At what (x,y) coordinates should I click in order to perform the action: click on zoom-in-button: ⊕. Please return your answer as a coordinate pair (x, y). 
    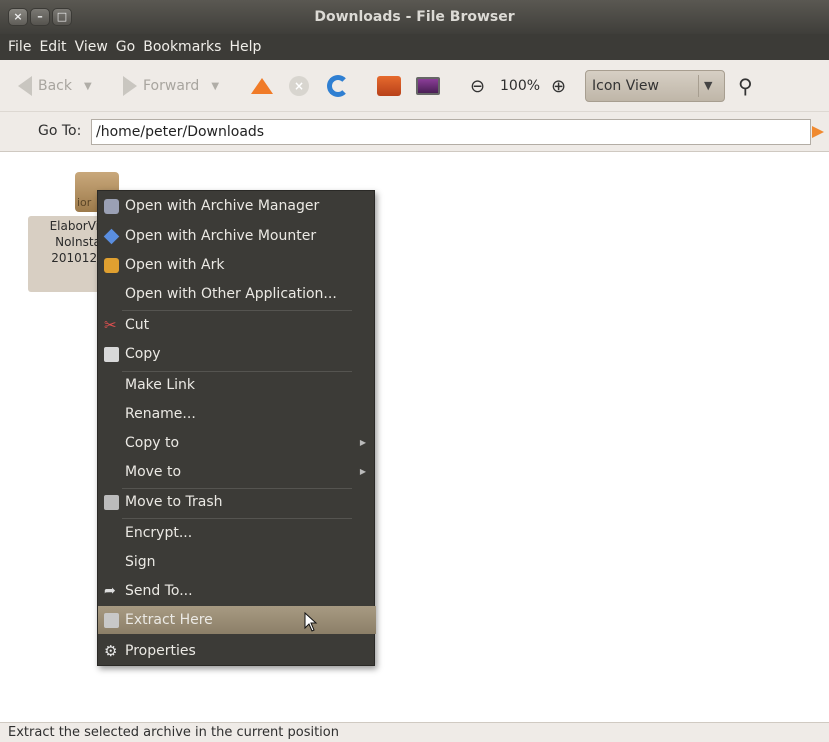
    Looking at the image, I should click on (558, 86).